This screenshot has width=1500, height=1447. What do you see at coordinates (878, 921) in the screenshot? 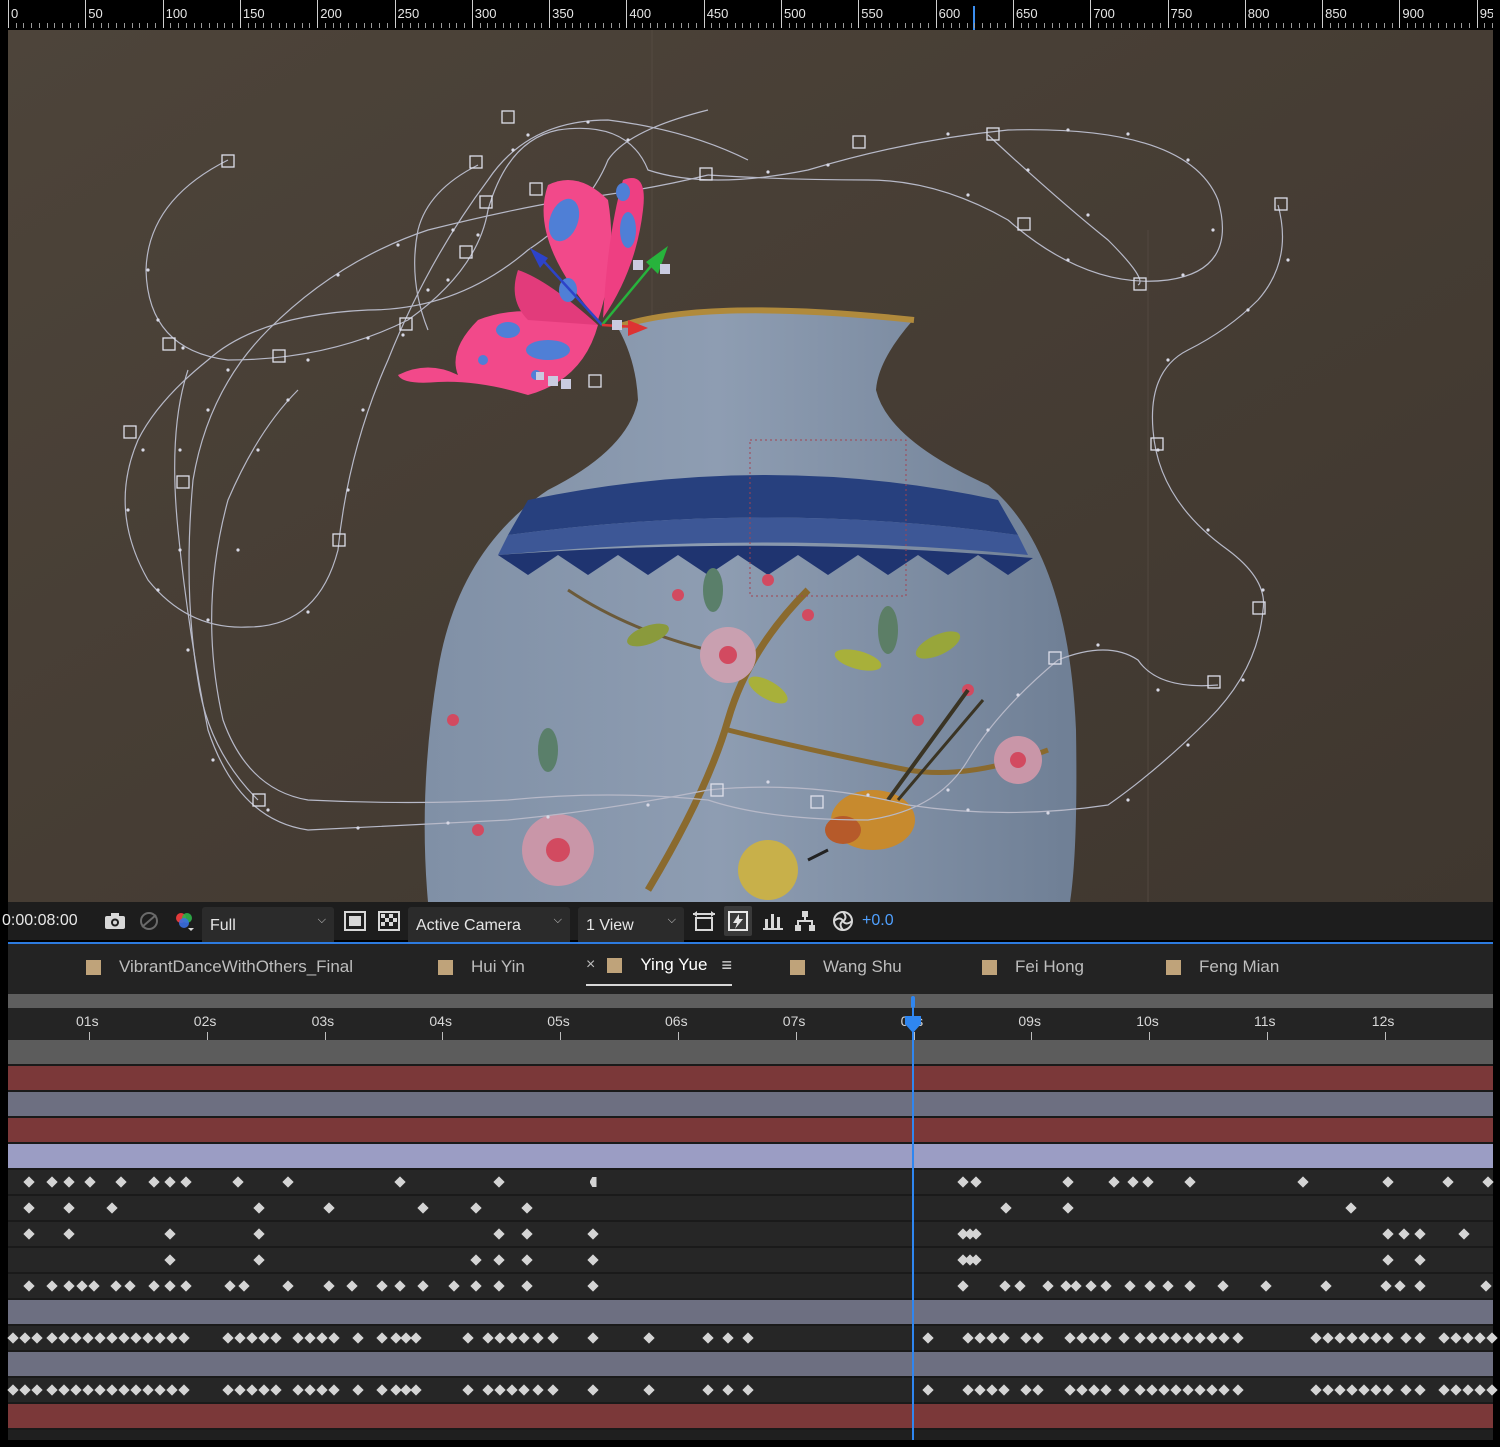
I see `exposure-value: +0.0` at bounding box center [878, 921].